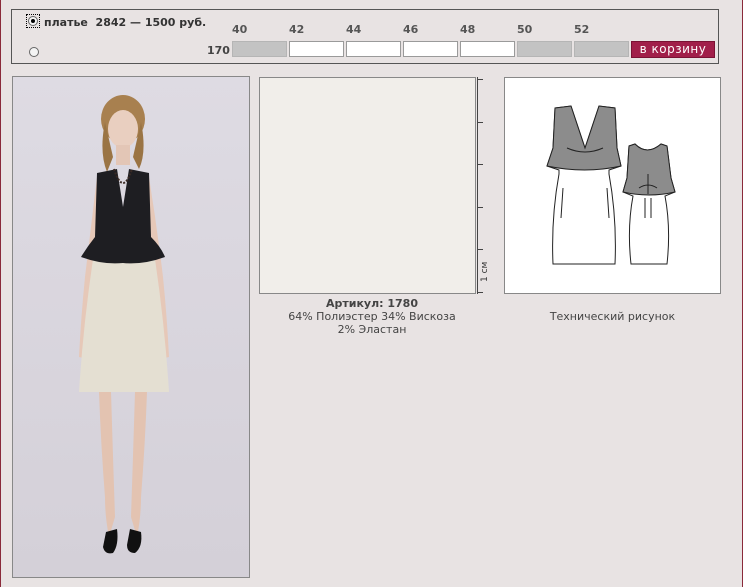  What do you see at coordinates (582, 29) in the screenshot?
I see `size-header-52: 52` at bounding box center [582, 29].